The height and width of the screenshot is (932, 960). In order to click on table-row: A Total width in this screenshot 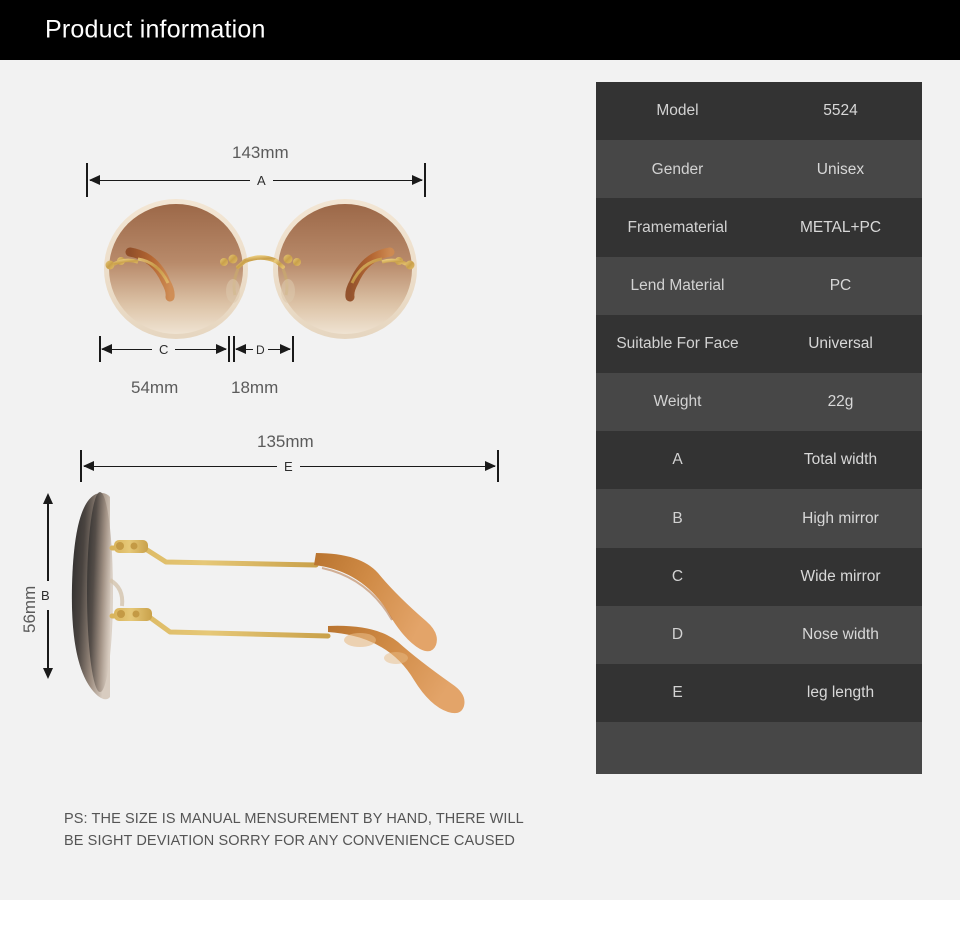, I will do `click(759, 460)`.